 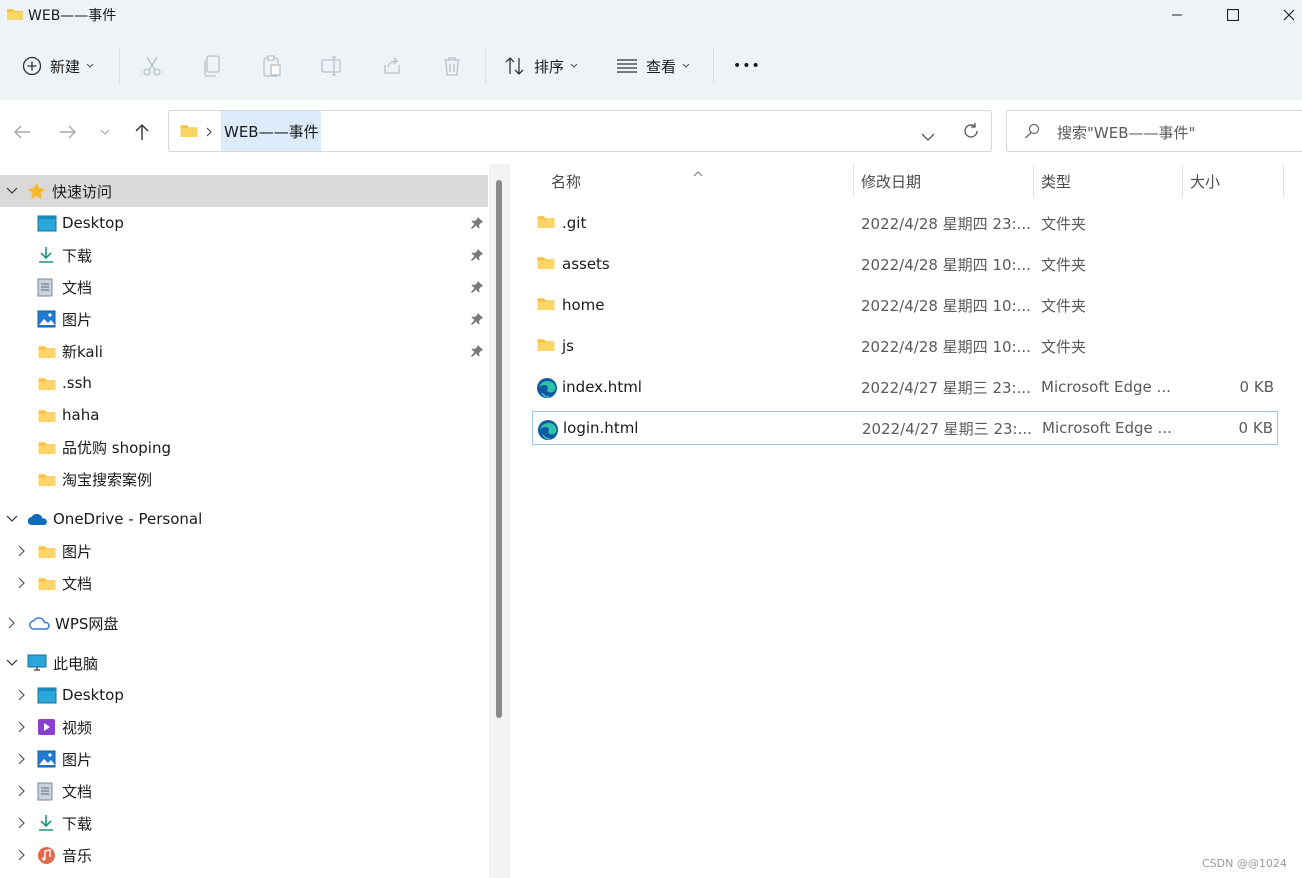 What do you see at coordinates (499, 449) in the screenshot?
I see `nav-scrollbar-thumb` at bounding box center [499, 449].